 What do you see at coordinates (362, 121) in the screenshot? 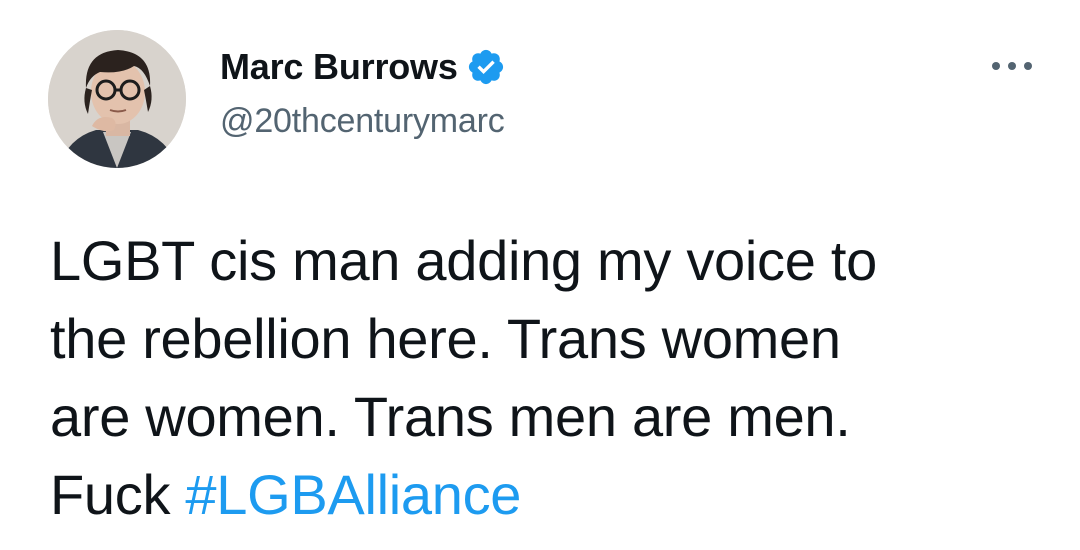
I see `author-handle: @20thcenturymarc` at bounding box center [362, 121].